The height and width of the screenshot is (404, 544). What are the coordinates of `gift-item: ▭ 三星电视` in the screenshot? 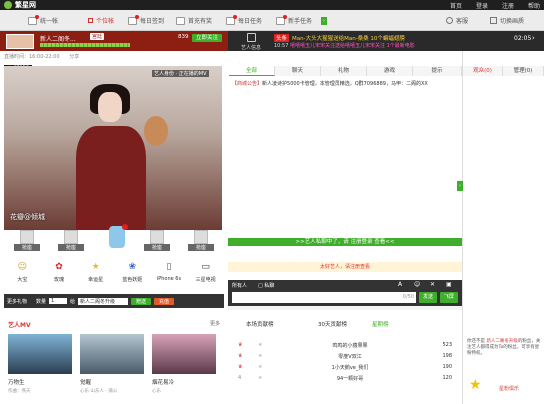 It's located at (206, 276).